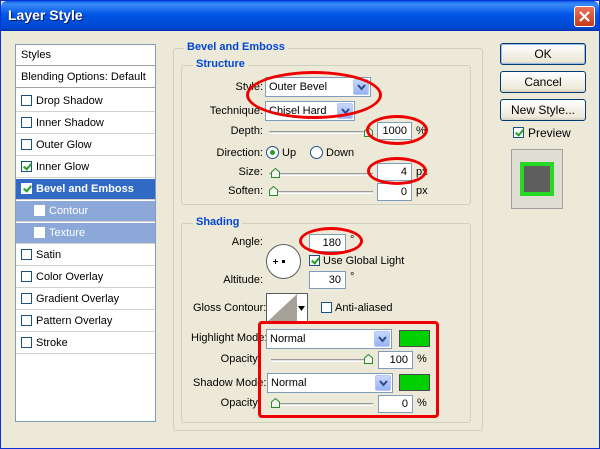  Describe the element at coordinates (422, 191) in the screenshot. I see `soften-unit: px` at that location.